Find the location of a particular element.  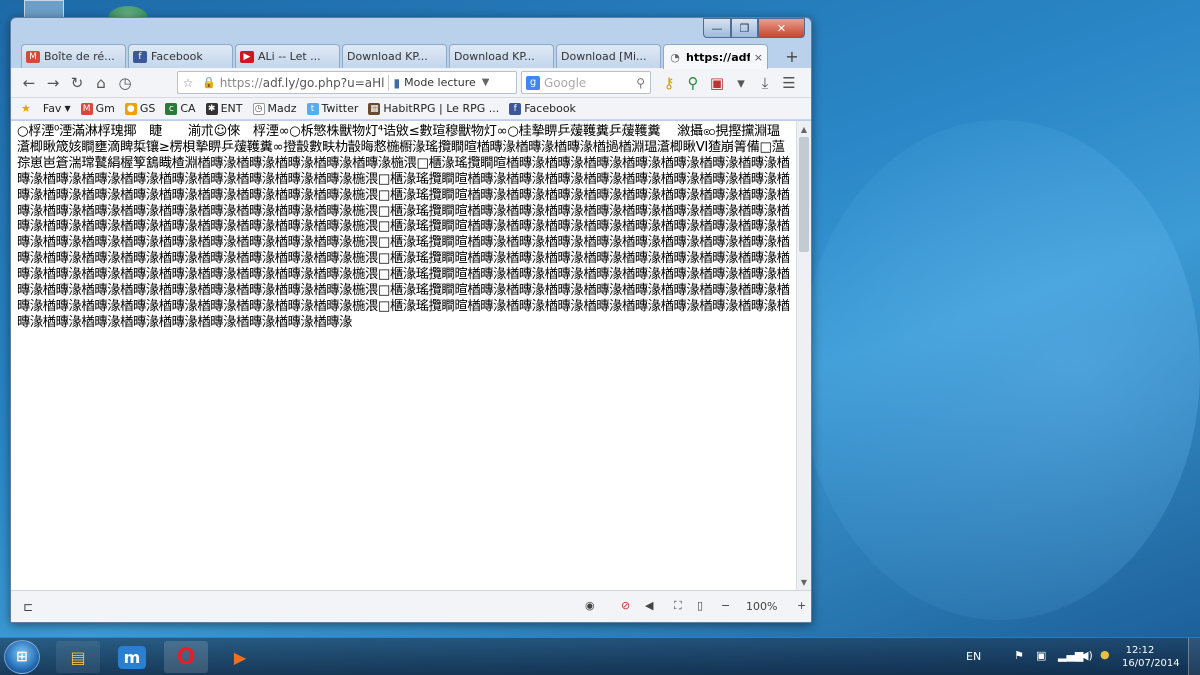

search-placeholder: Google is located at coordinates (565, 82).